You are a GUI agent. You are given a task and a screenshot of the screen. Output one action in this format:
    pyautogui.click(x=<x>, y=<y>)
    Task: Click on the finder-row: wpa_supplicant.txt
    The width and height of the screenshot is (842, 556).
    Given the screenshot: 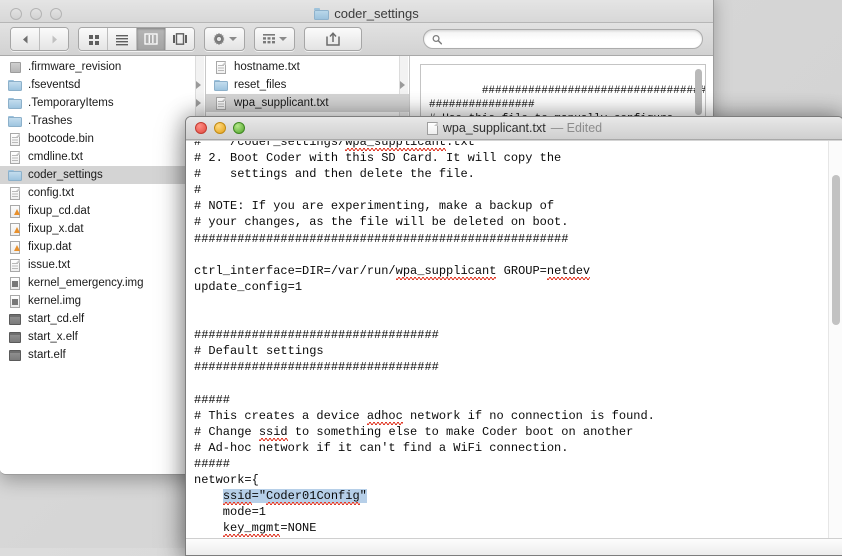 What is the action you would take?
    pyautogui.click(x=307, y=103)
    